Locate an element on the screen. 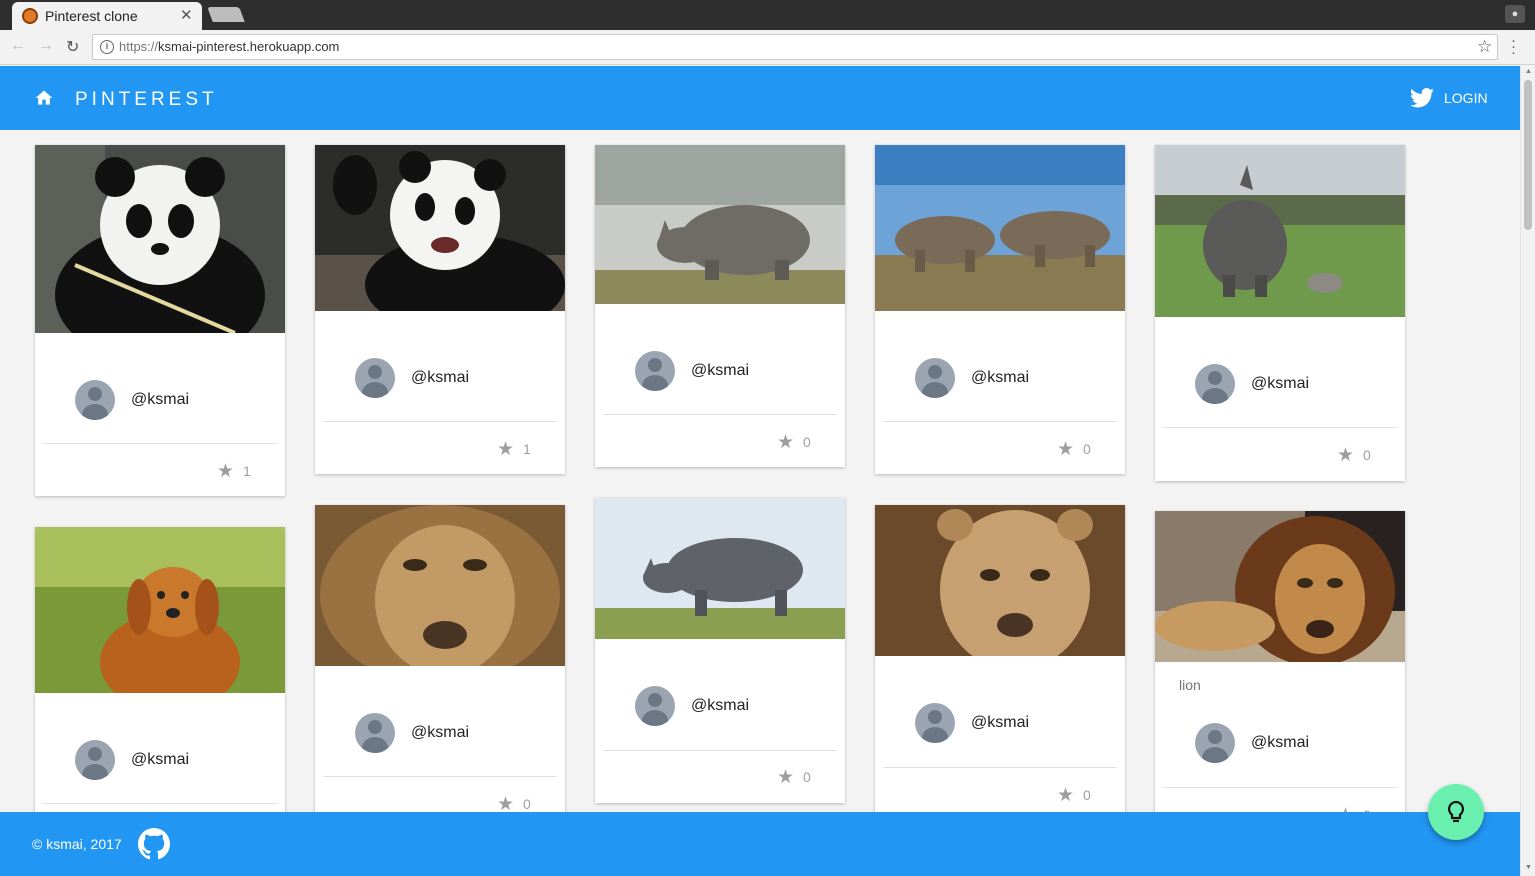 The height and width of the screenshot is (876, 1535). new-tab-button is located at coordinates (226, 14).